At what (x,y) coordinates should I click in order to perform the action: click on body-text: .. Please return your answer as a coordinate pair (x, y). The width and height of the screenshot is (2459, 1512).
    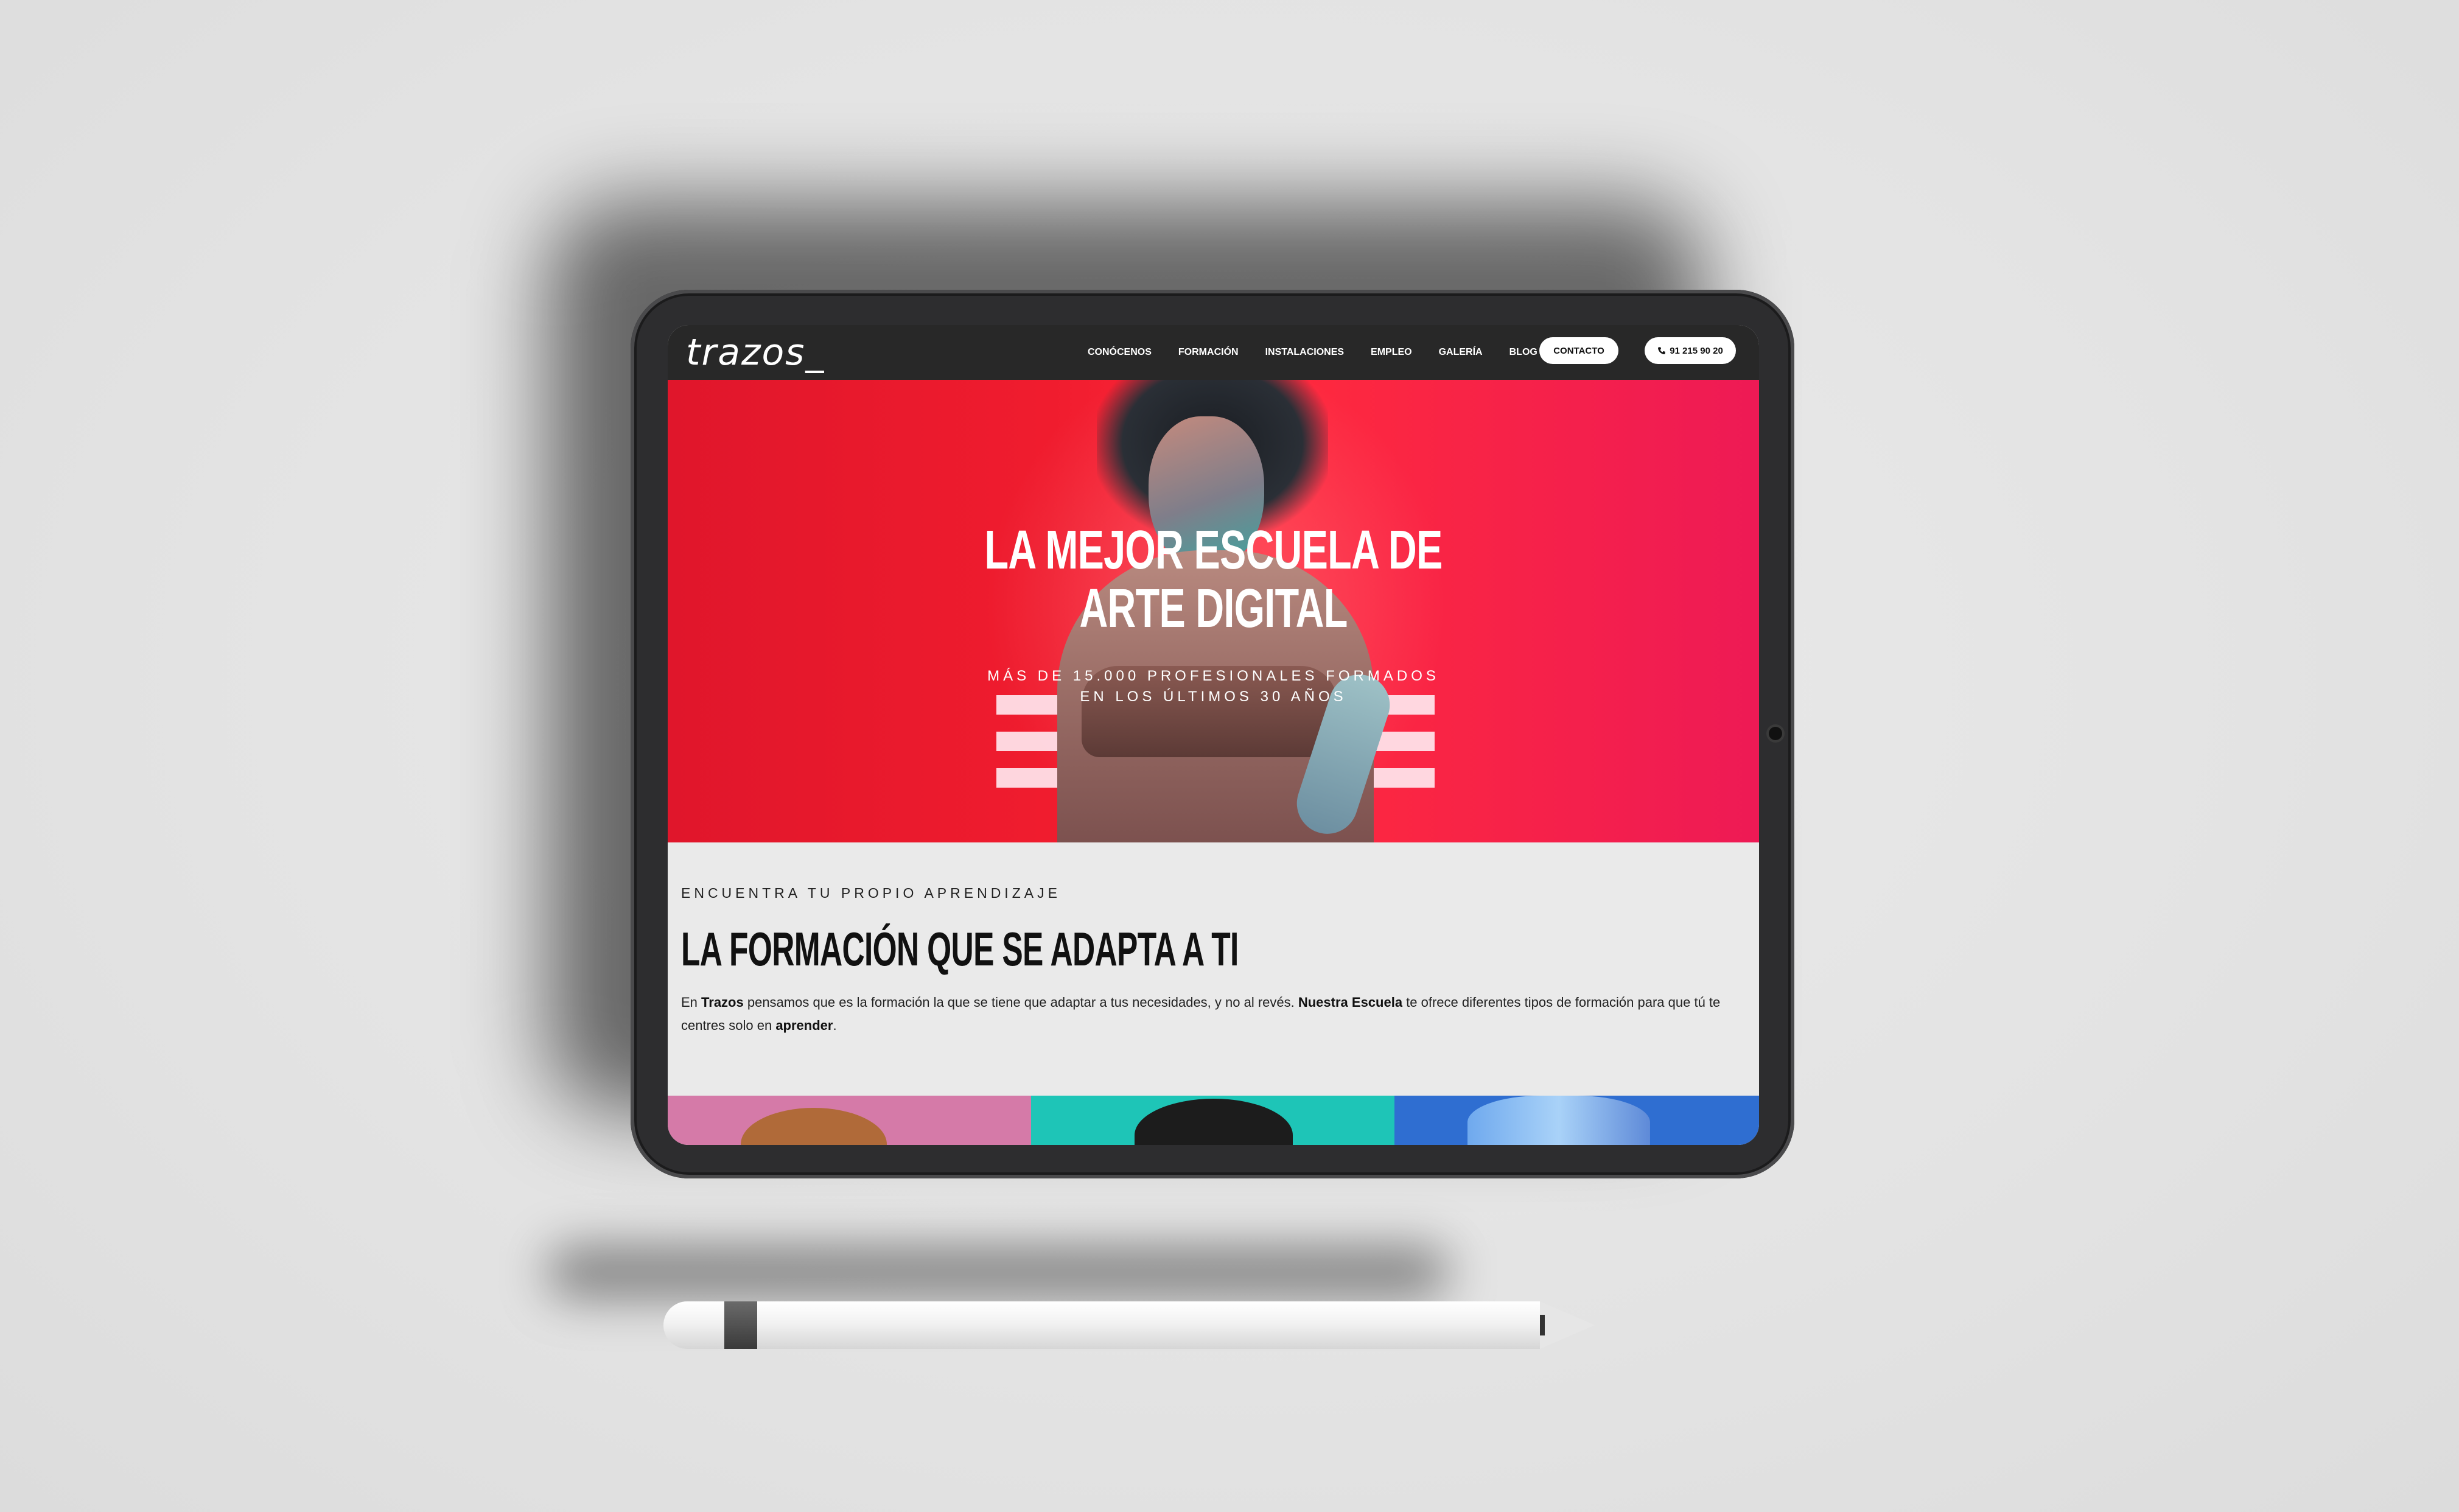
    Looking at the image, I should click on (835, 1025).